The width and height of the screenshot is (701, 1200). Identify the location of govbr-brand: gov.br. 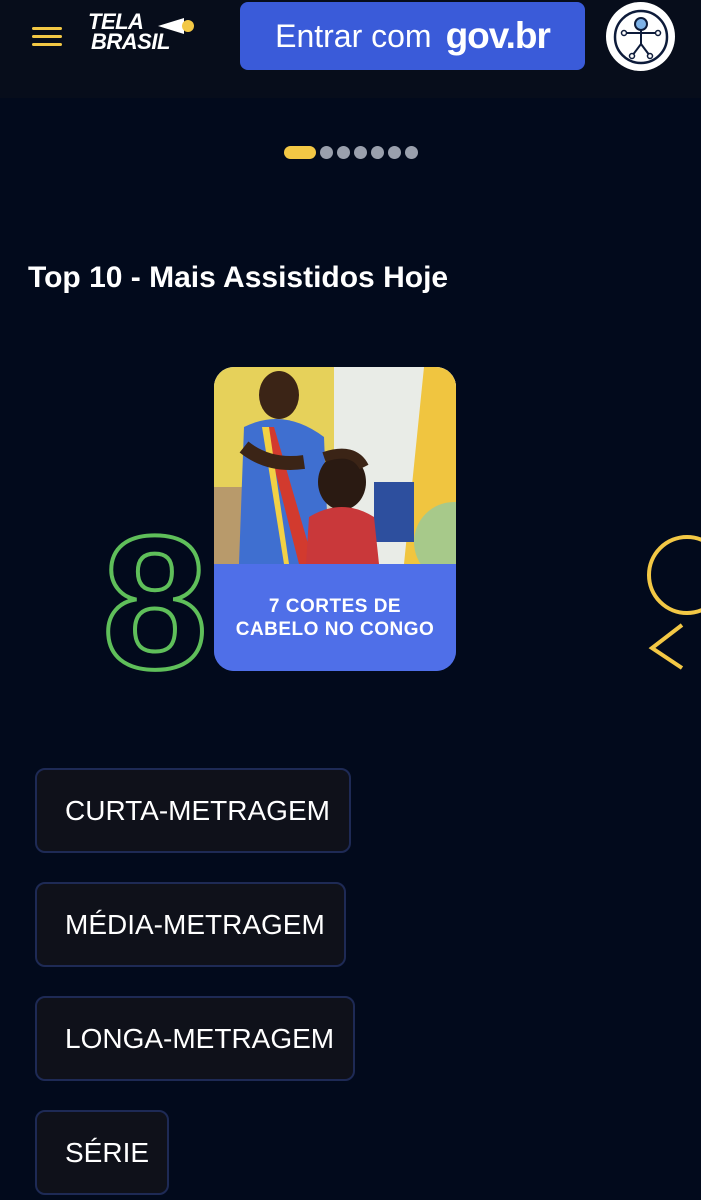
(498, 35).